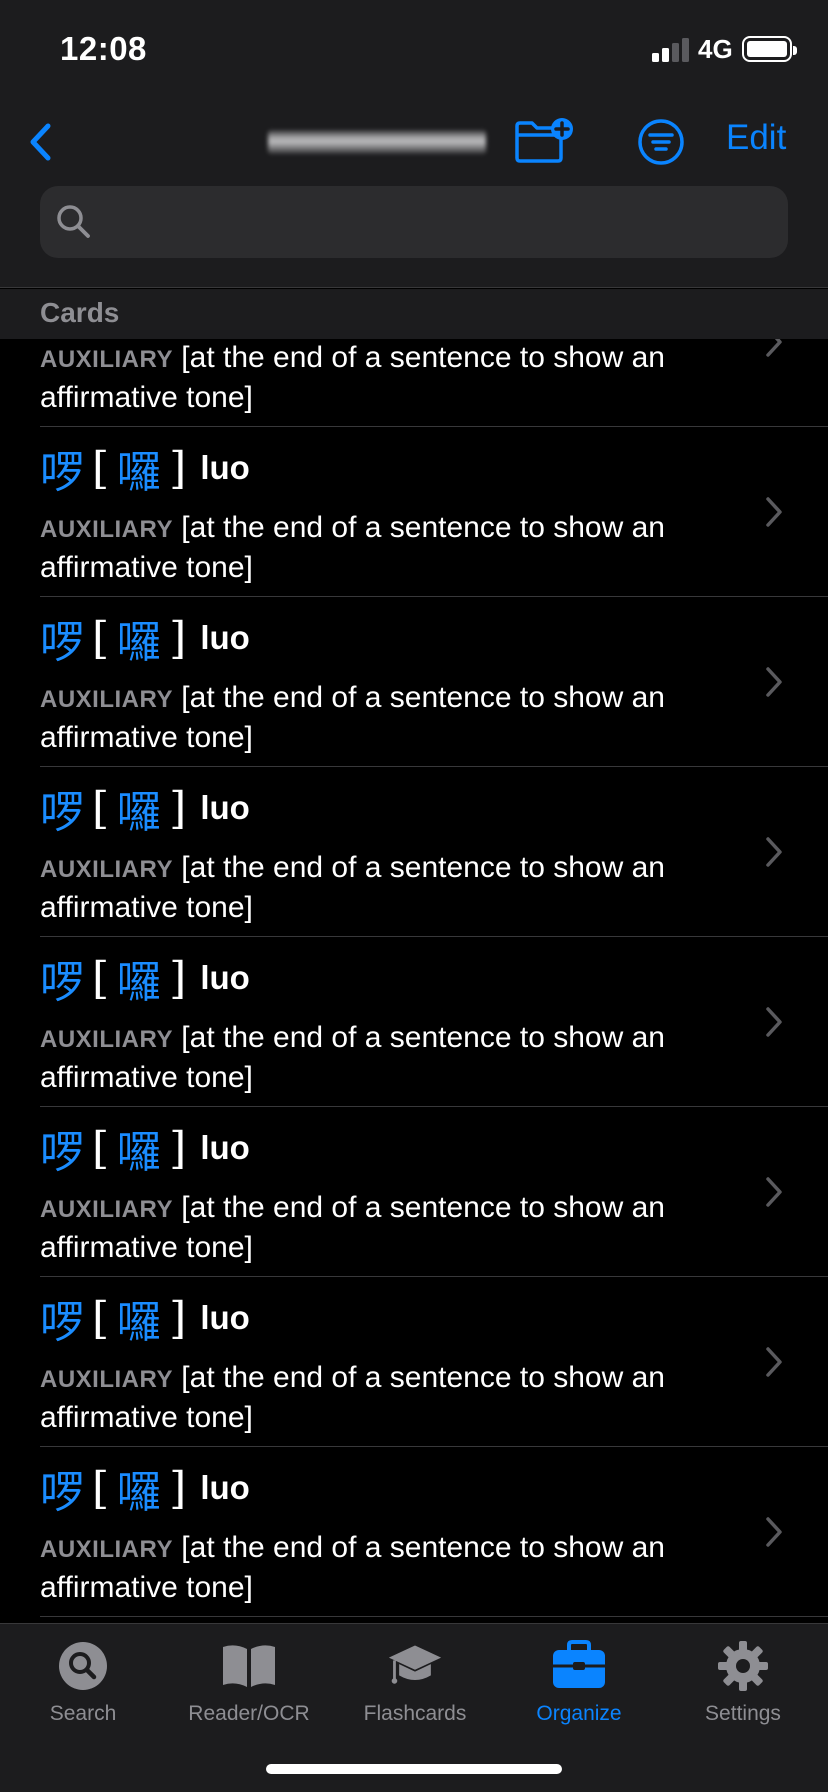 This screenshot has width=828, height=1792. I want to click on tab-label: Organize, so click(579, 1713).